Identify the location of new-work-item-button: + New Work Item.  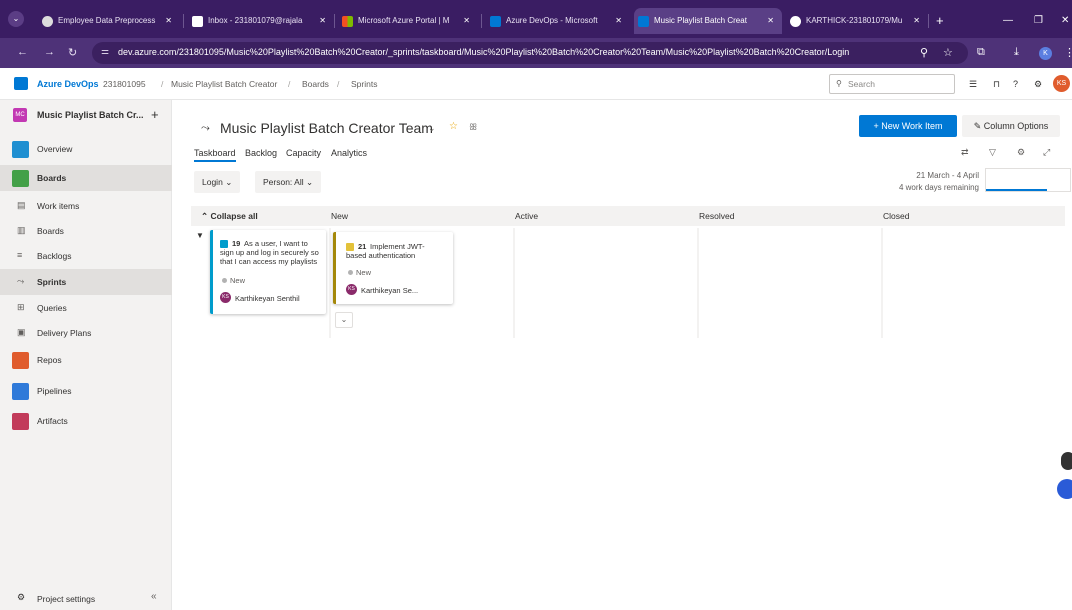
(908, 126).